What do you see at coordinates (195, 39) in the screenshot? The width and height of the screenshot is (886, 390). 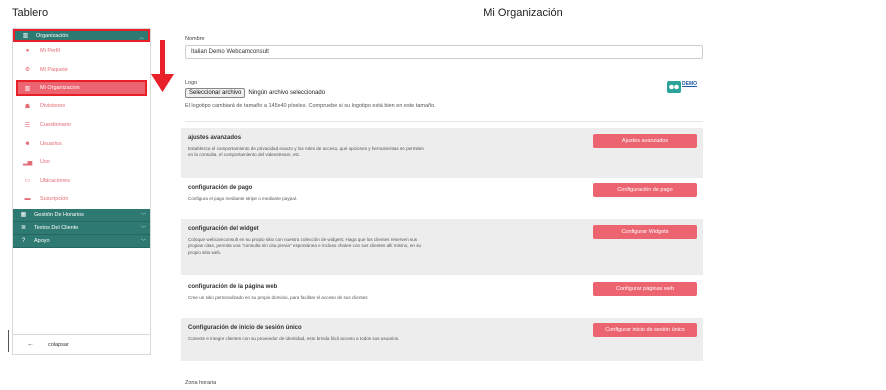 I see `name-label: Nombre` at bounding box center [195, 39].